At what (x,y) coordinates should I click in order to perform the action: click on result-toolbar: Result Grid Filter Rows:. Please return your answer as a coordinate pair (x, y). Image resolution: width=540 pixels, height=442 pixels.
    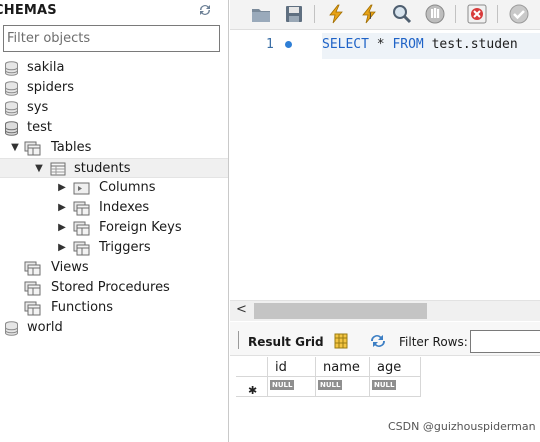
    Looking at the image, I should click on (385, 339).